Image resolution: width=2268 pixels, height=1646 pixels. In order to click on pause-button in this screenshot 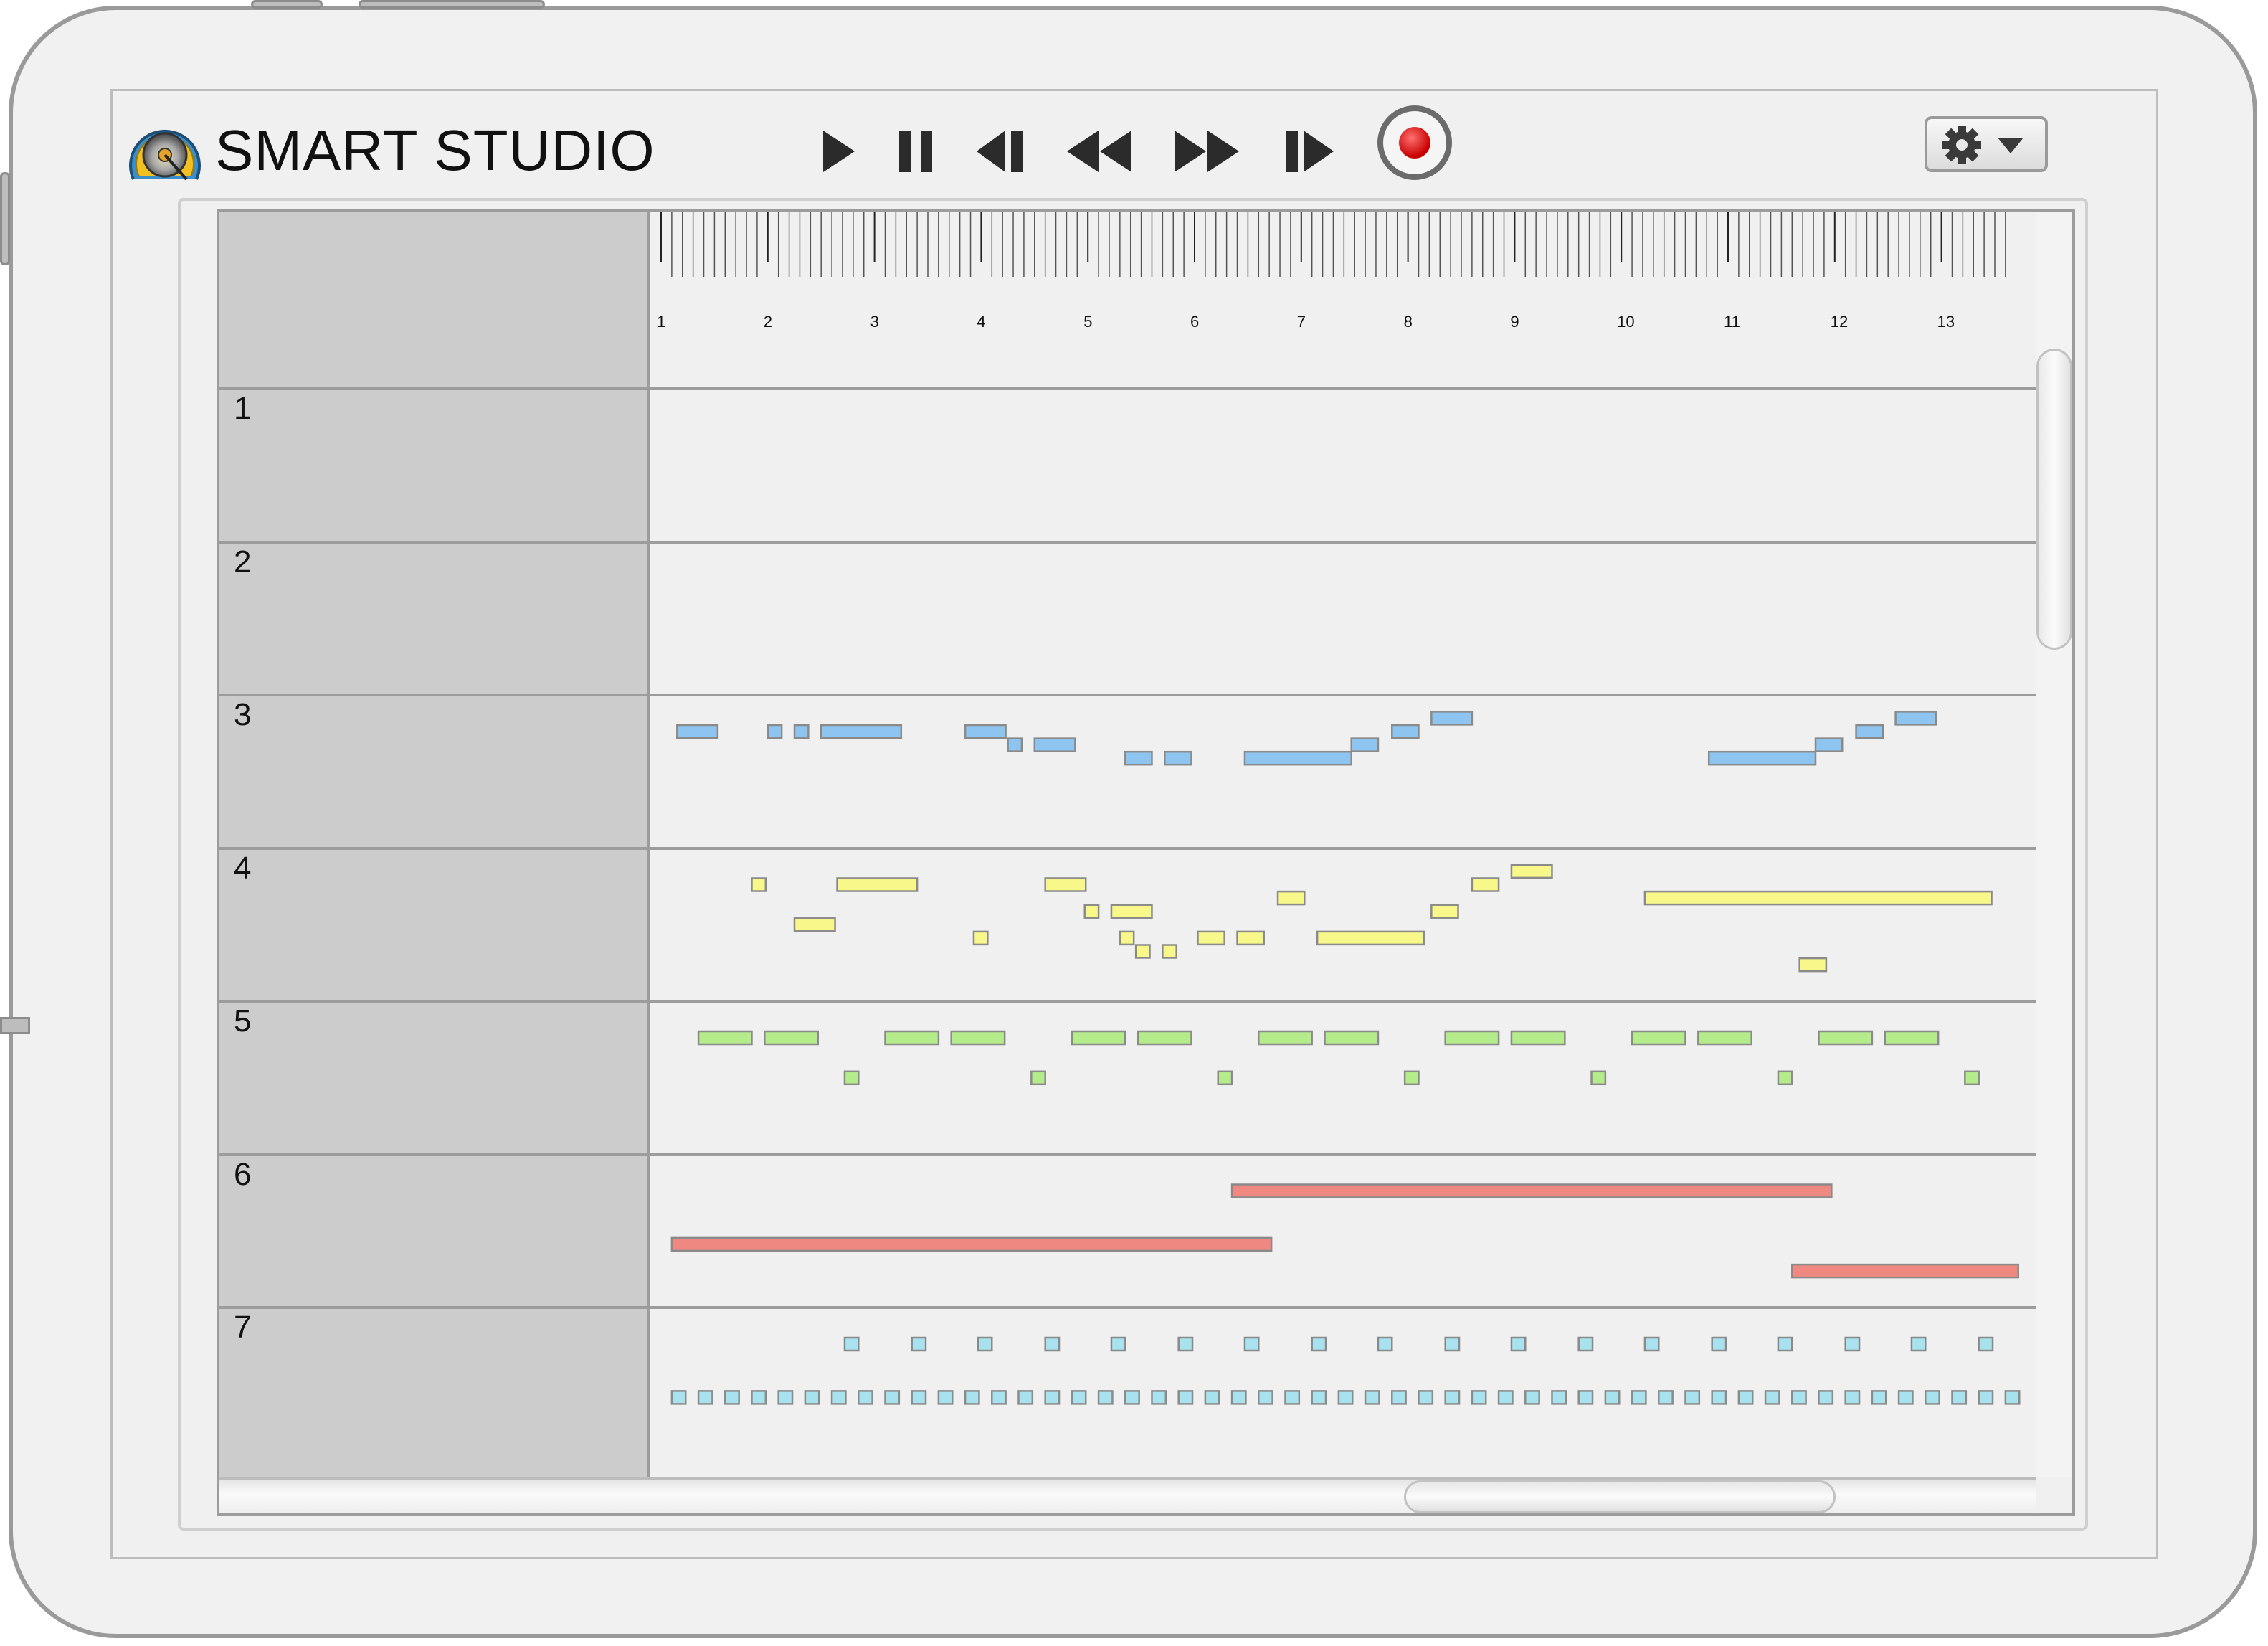, I will do `click(915, 151)`.